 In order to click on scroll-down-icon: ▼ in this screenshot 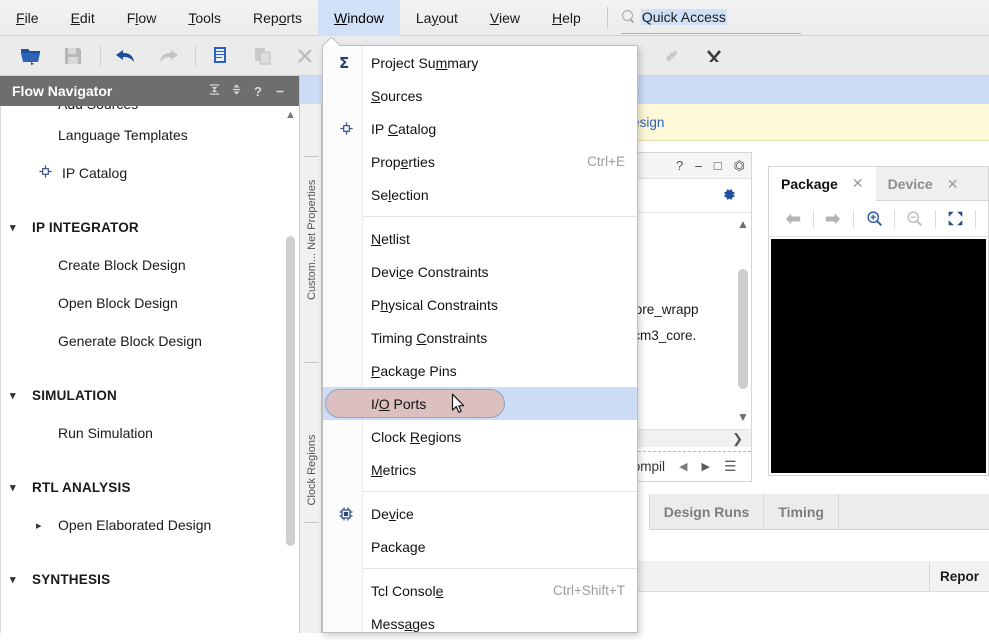, I will do `click(743, 417)`.